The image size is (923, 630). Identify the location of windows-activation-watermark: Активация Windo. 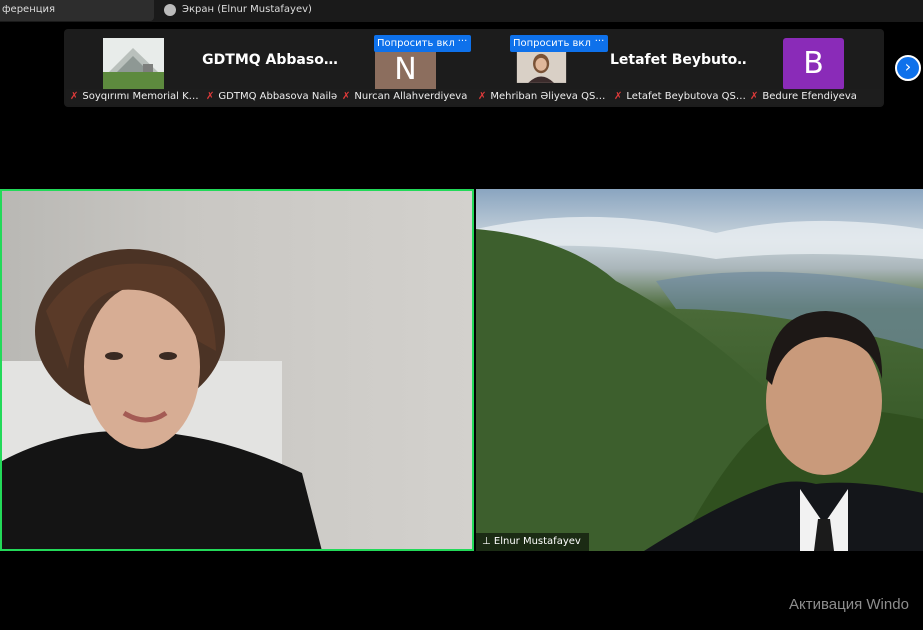
(849, 604).